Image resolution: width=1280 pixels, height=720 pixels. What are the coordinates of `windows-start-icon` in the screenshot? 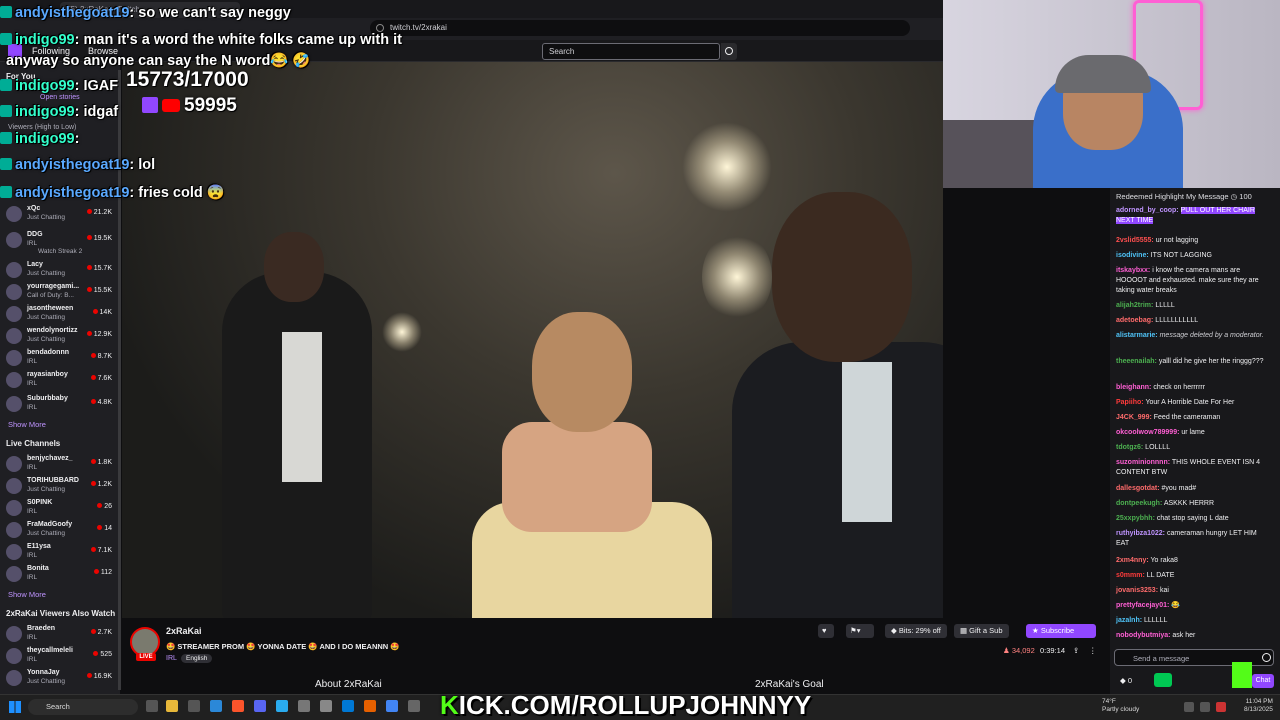 It's located at (15, 707).